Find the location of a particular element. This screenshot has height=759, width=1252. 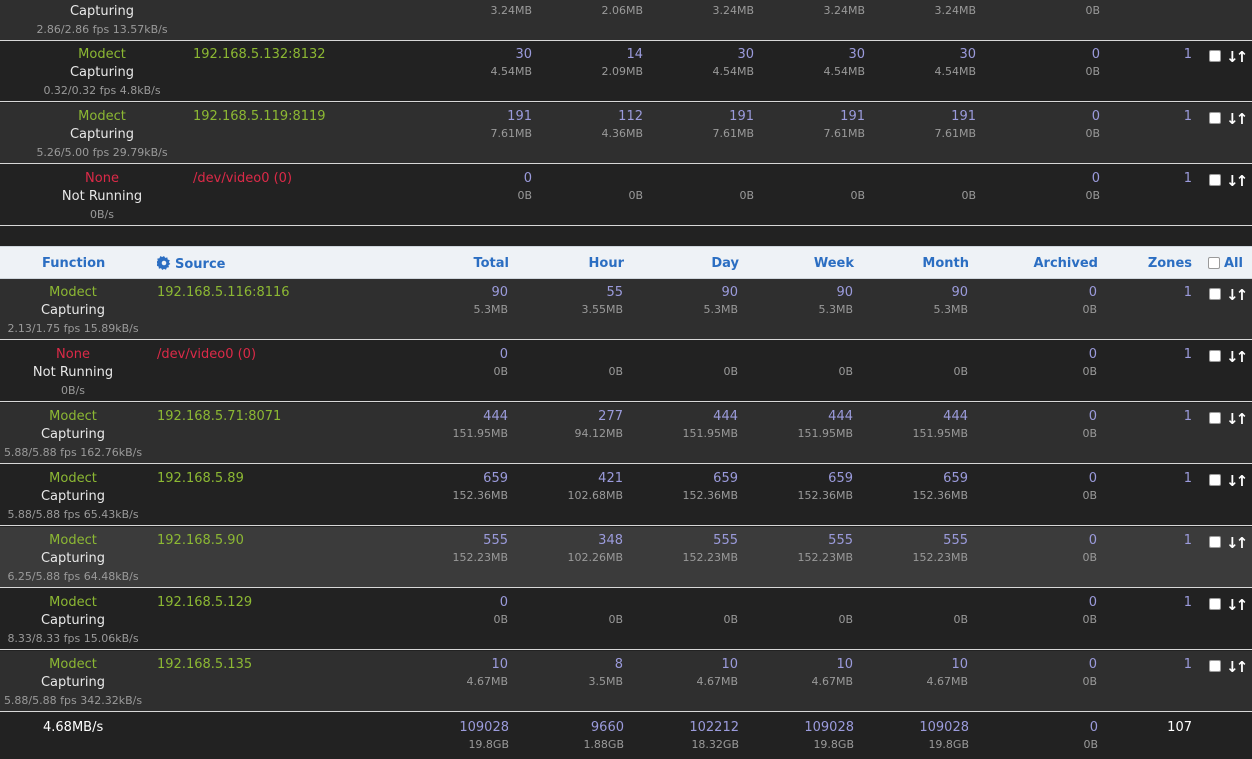

total-events: 109028 is located at coordinates (469, 728).